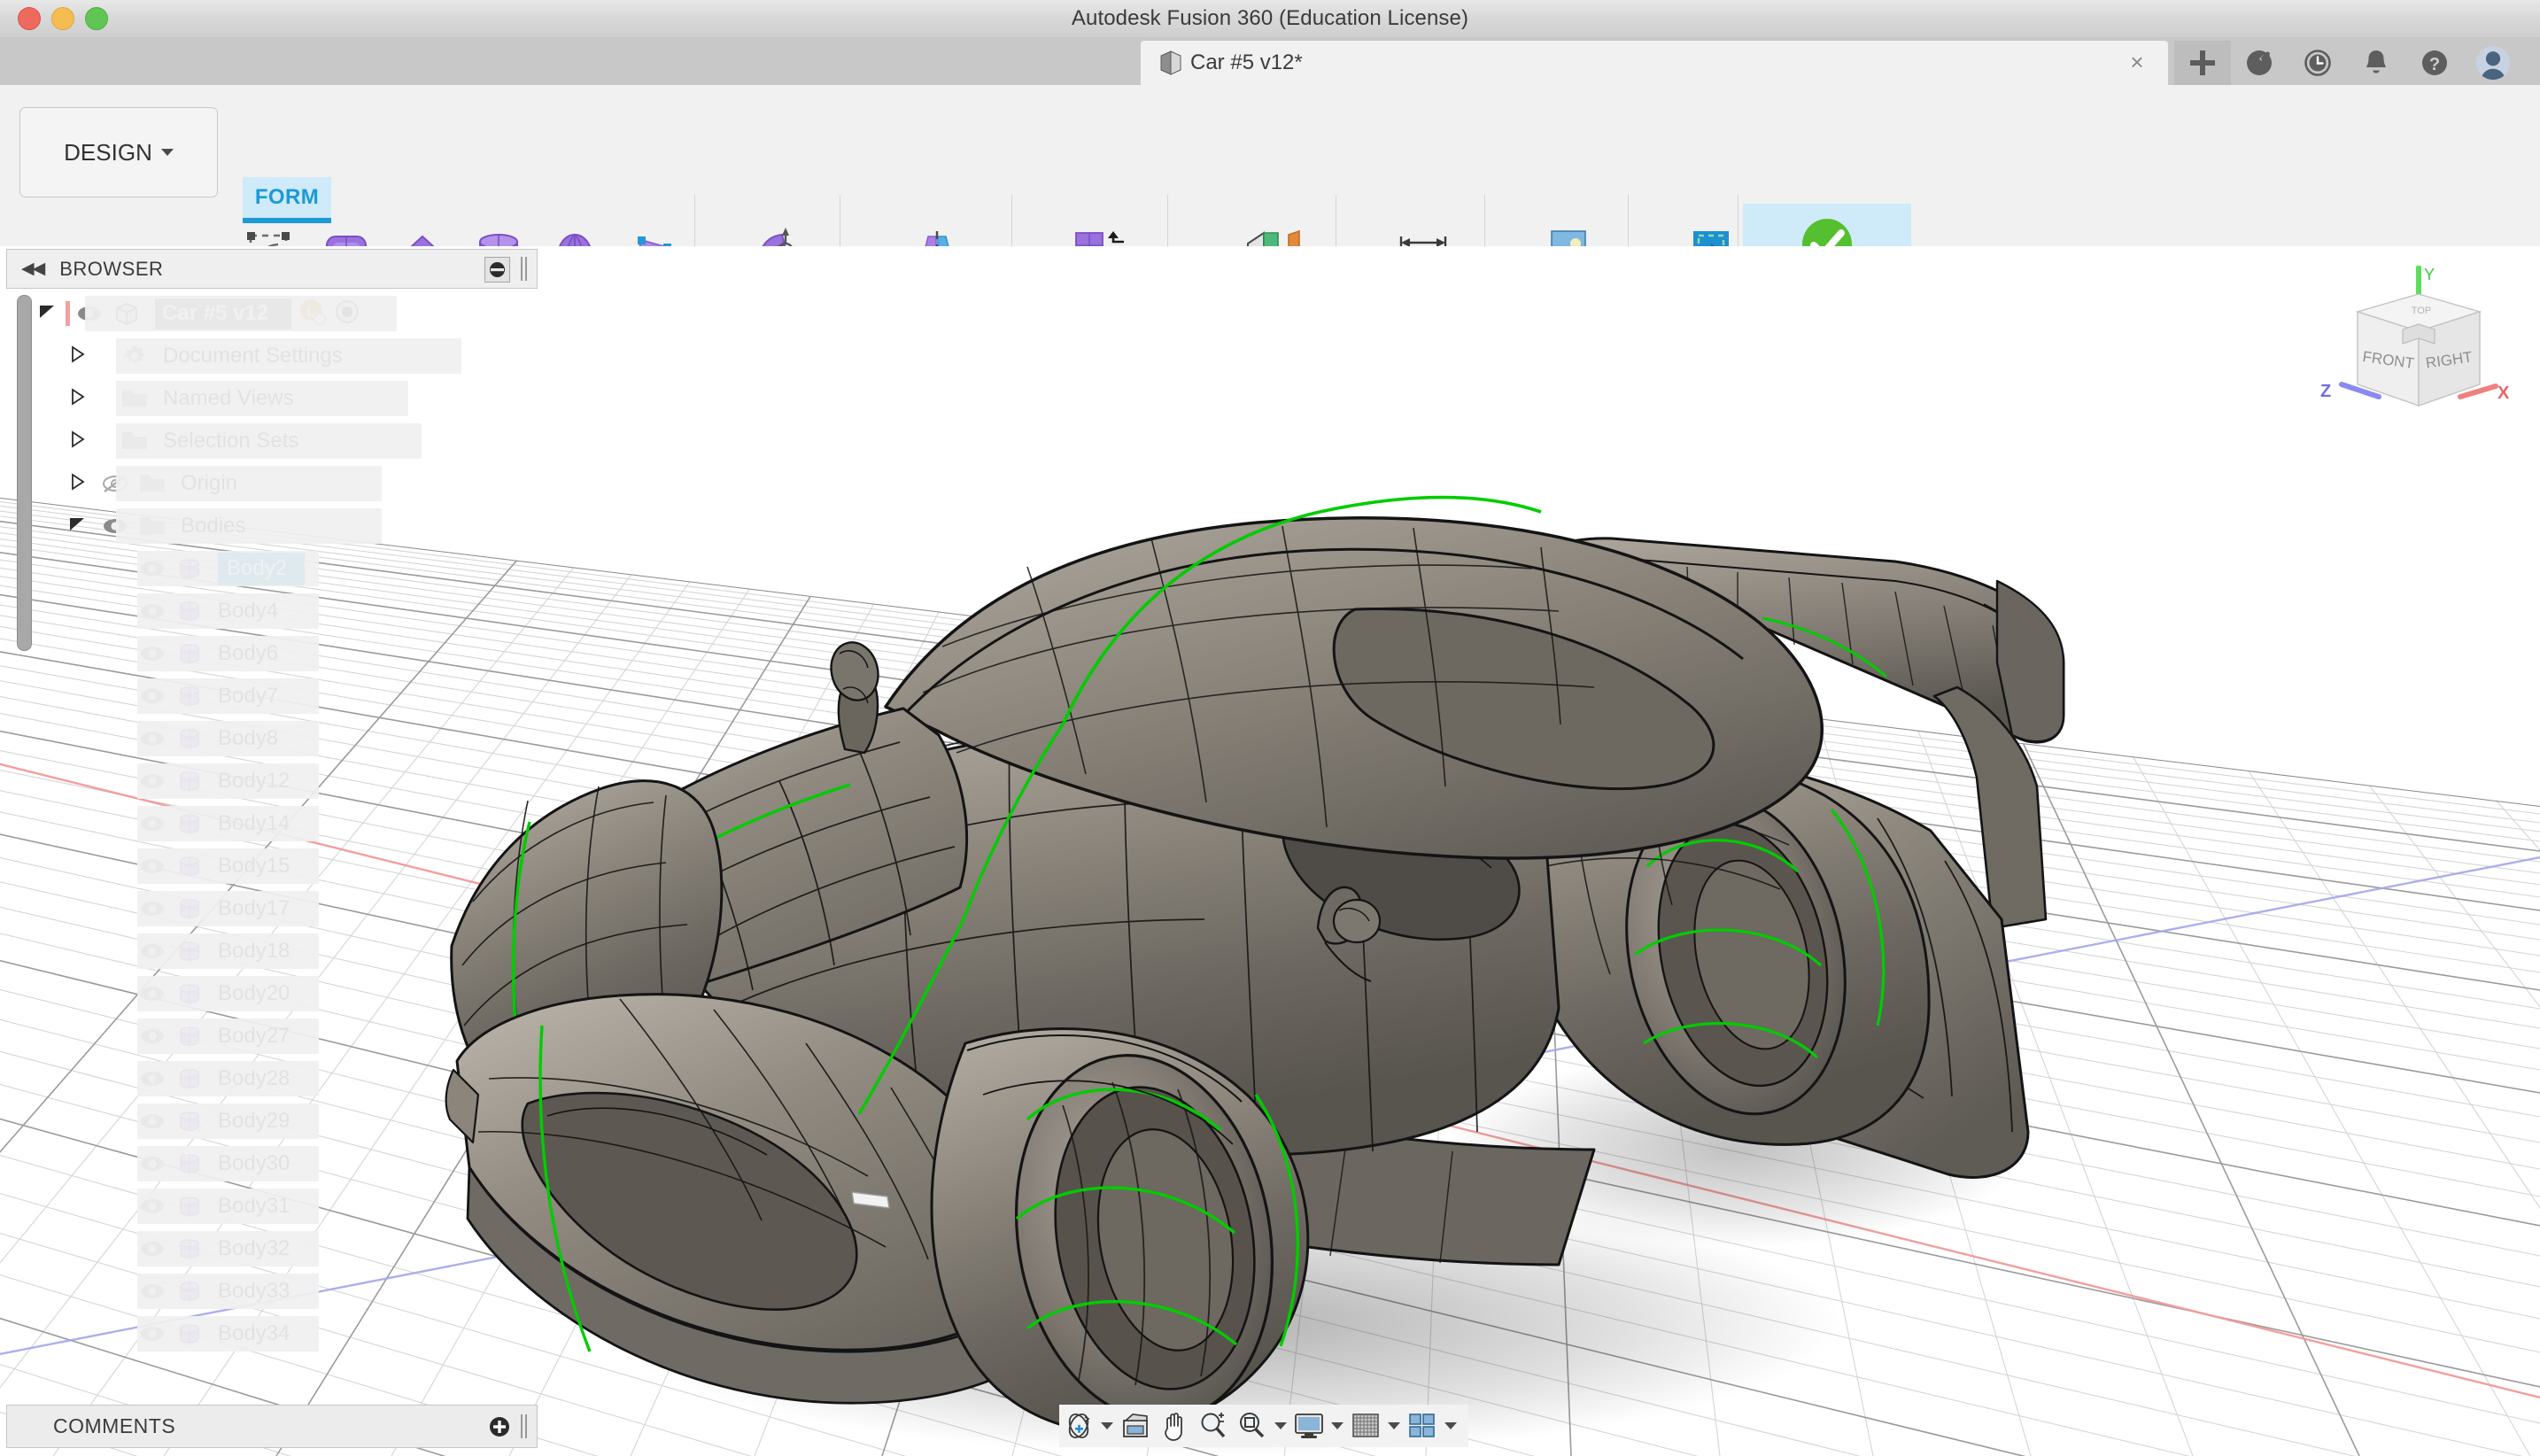 The height and width of the screenshot is (1456, 2540). Describe the element at coordinates (497, 270) in the screenshot. I see `panel-collapse-toggle-icon` at that location.